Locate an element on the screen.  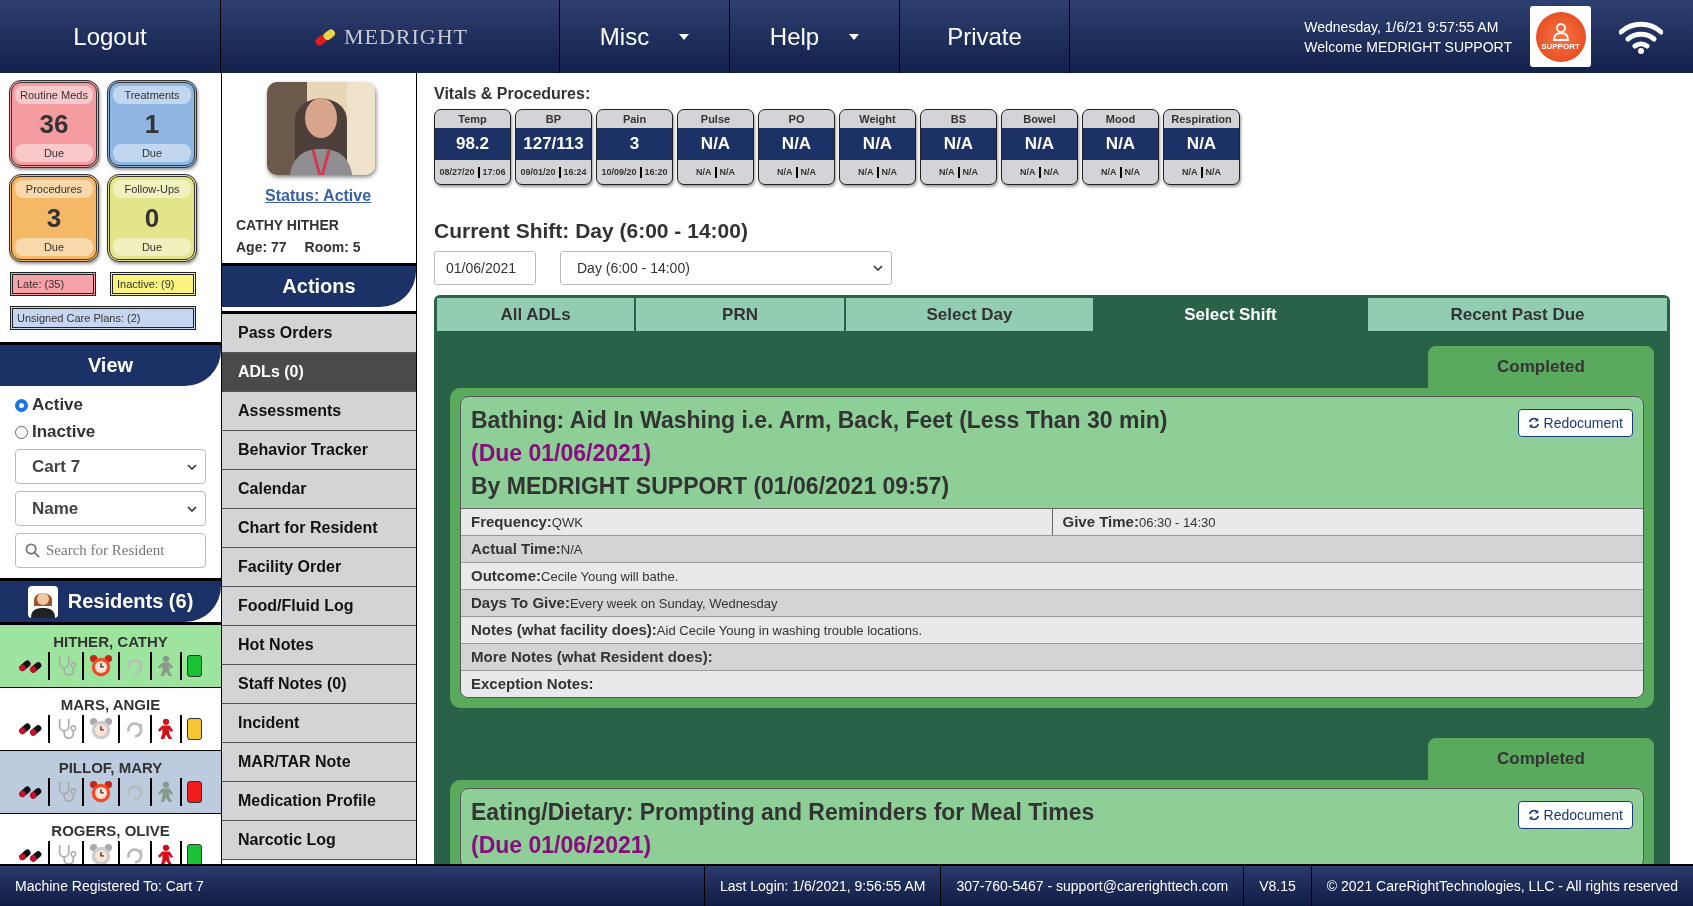
documented-by: By MEDRIGHT SUPPORT (01/06/2021 09:57) is located at coordinates (711, 486).